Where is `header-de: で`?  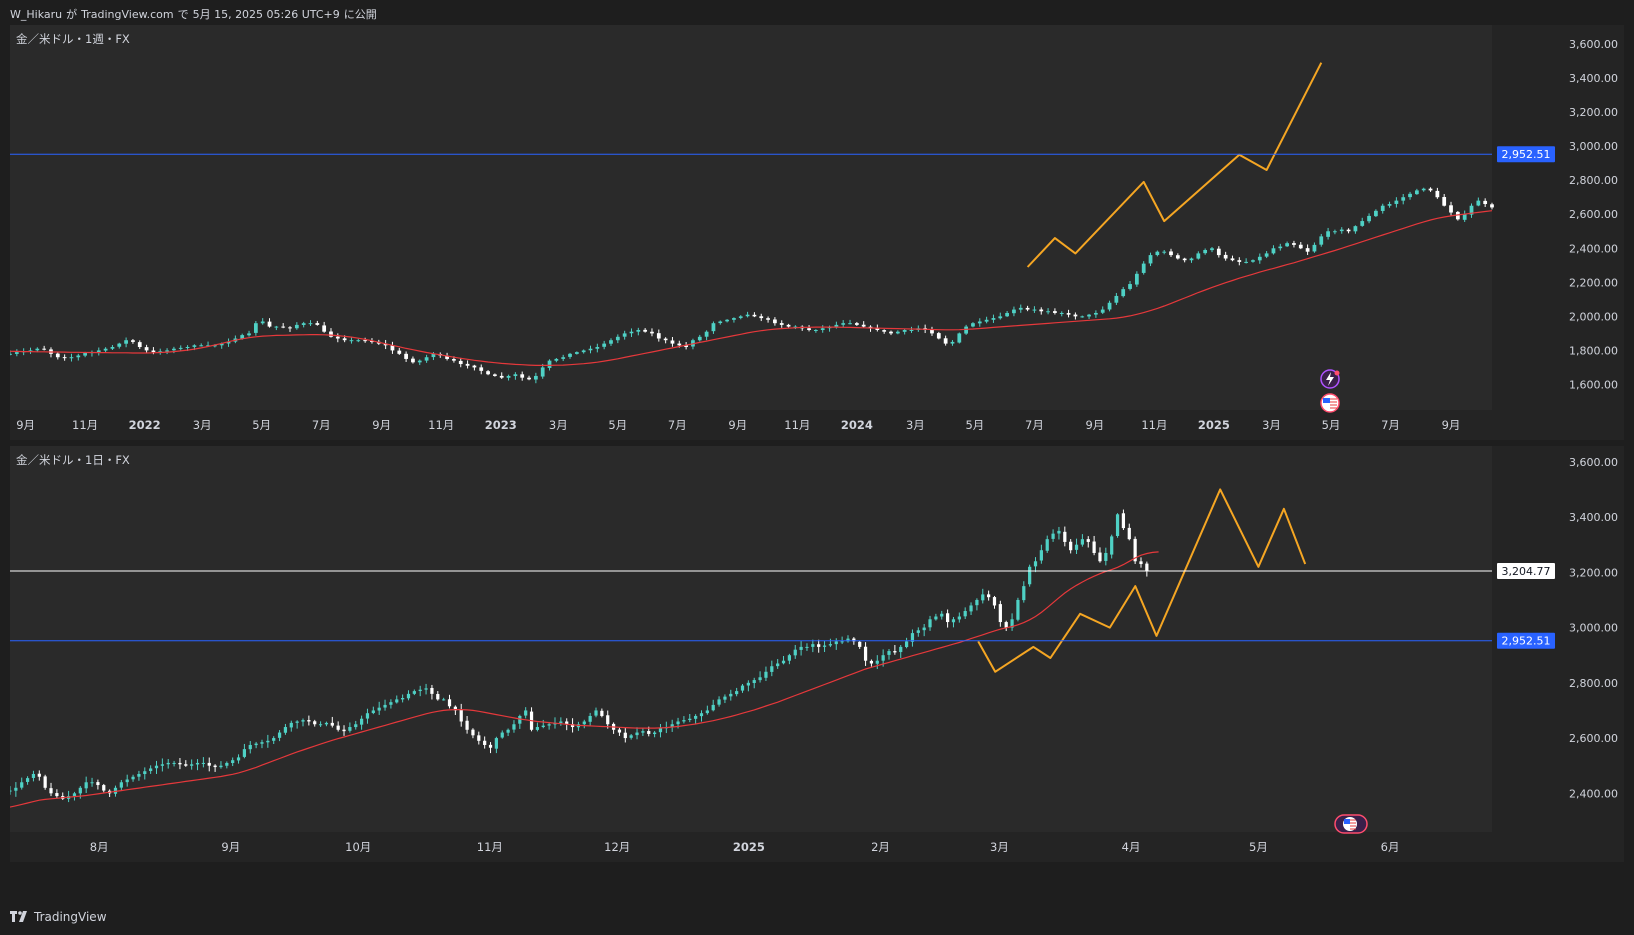
header-de: で is located at coordinates (183, 14).